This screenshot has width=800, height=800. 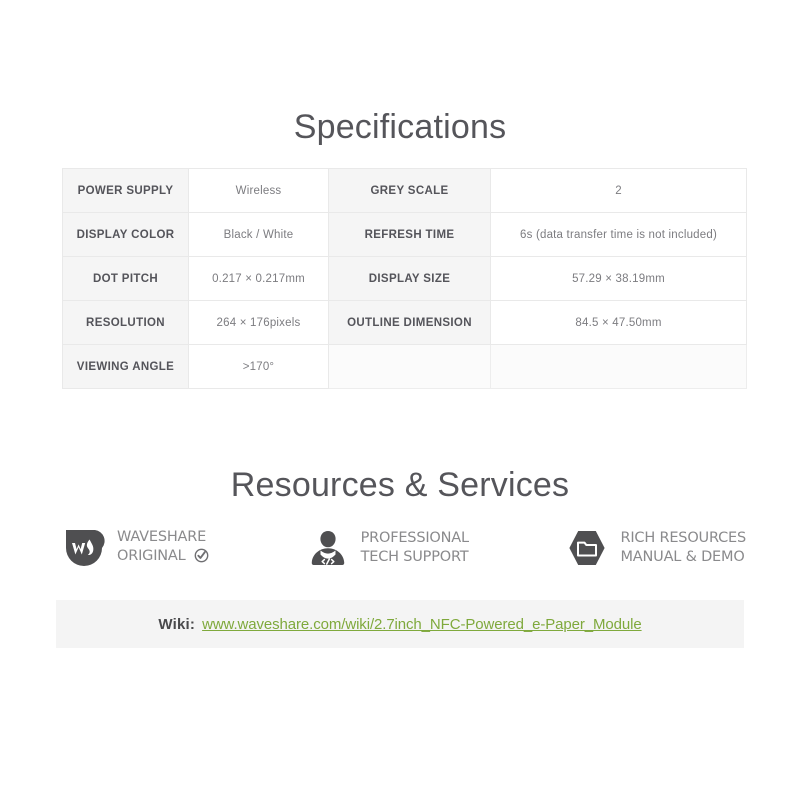 I want to click on page-title-resources: Resources & Services, so click(x=400, y=485).